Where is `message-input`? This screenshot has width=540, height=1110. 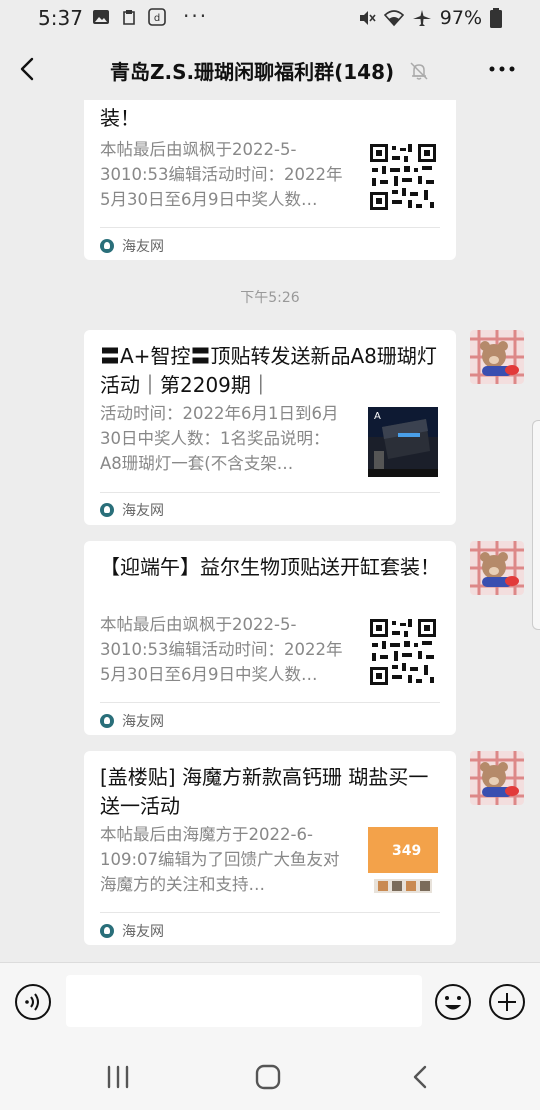 message-input is located at coordinates (244, 1001).